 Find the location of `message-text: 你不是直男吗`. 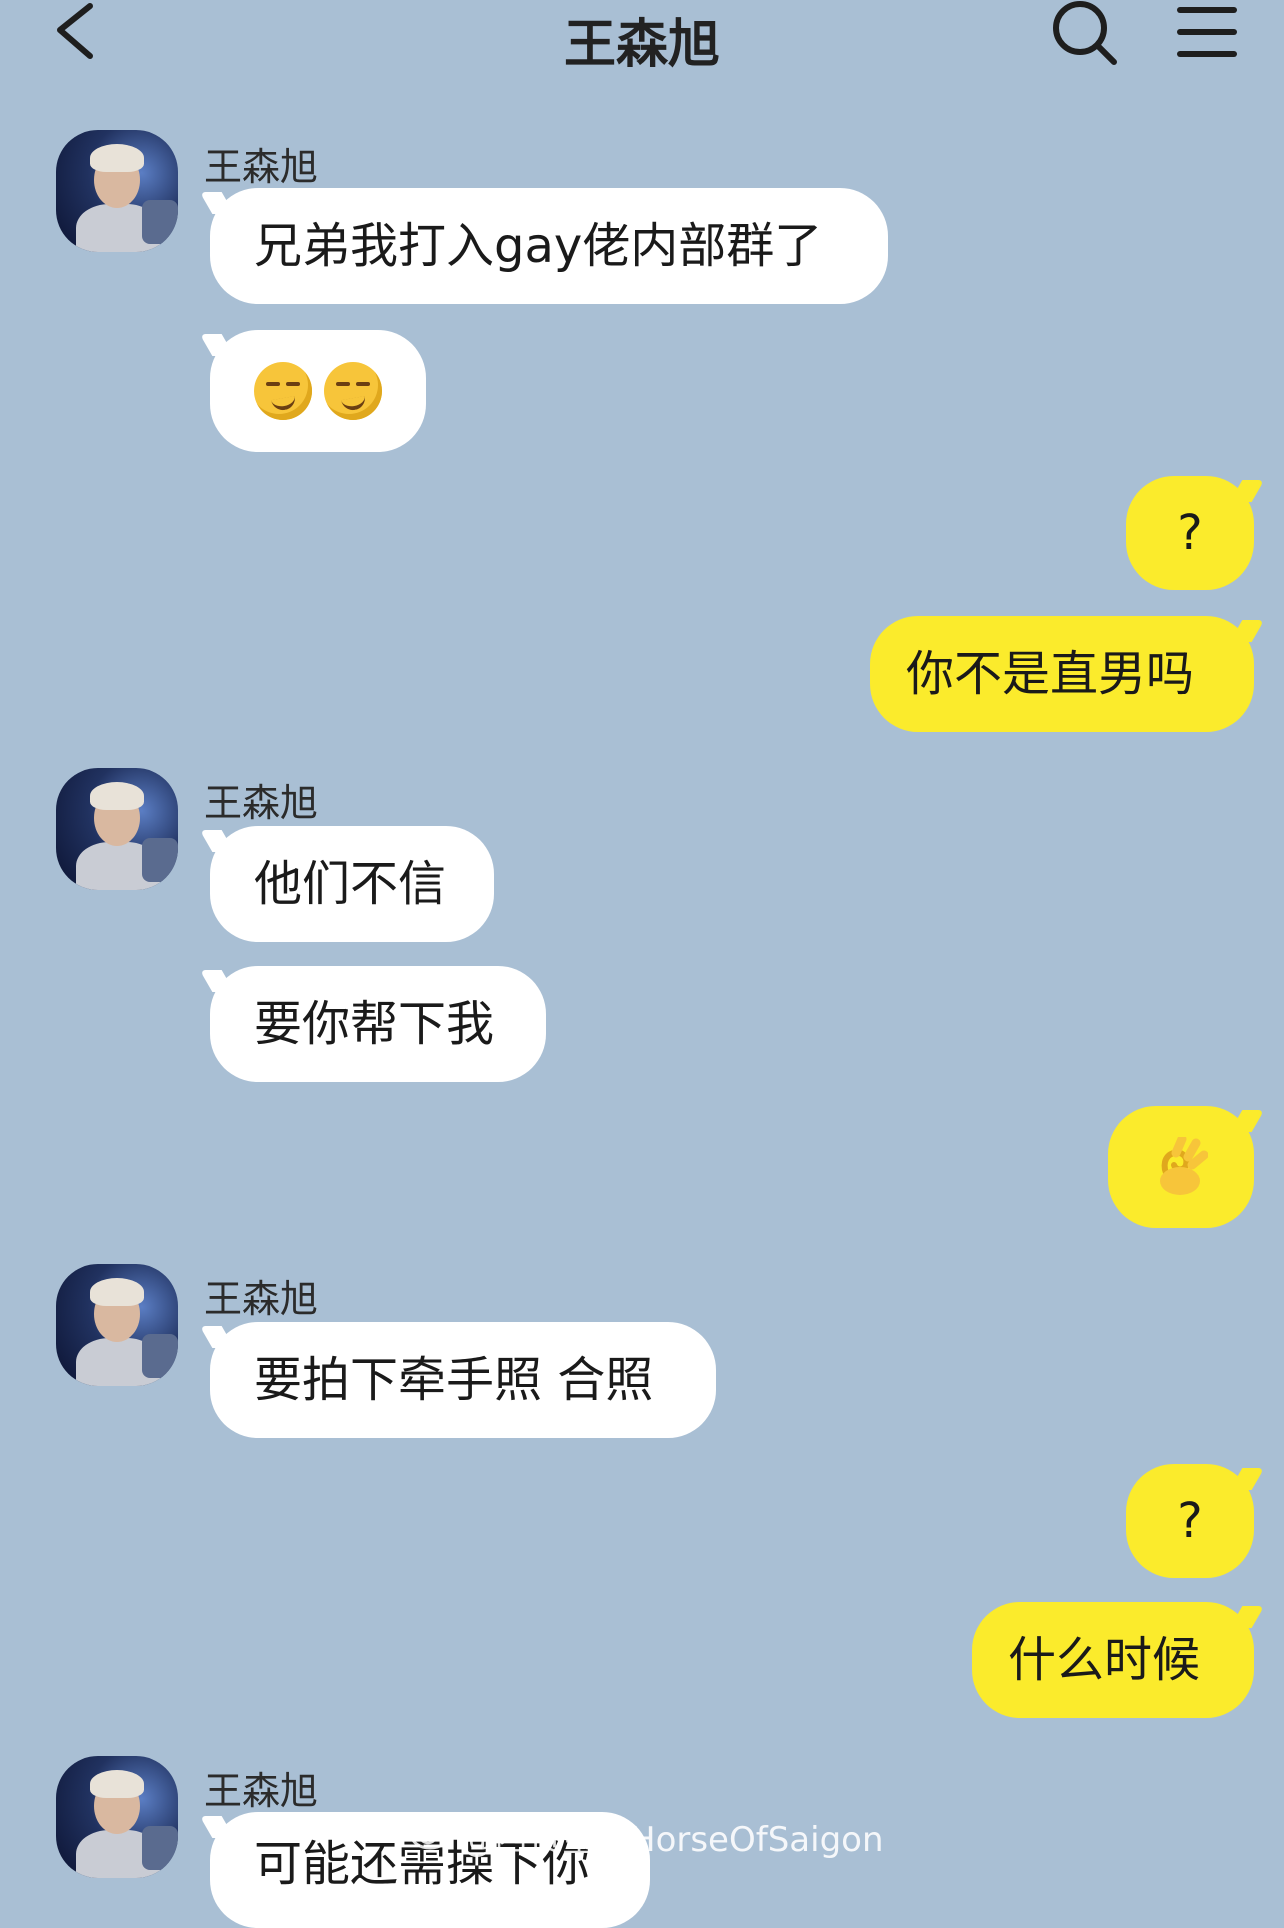

message-text: 你不是直男吗 is located at coordinates (1050, 674).